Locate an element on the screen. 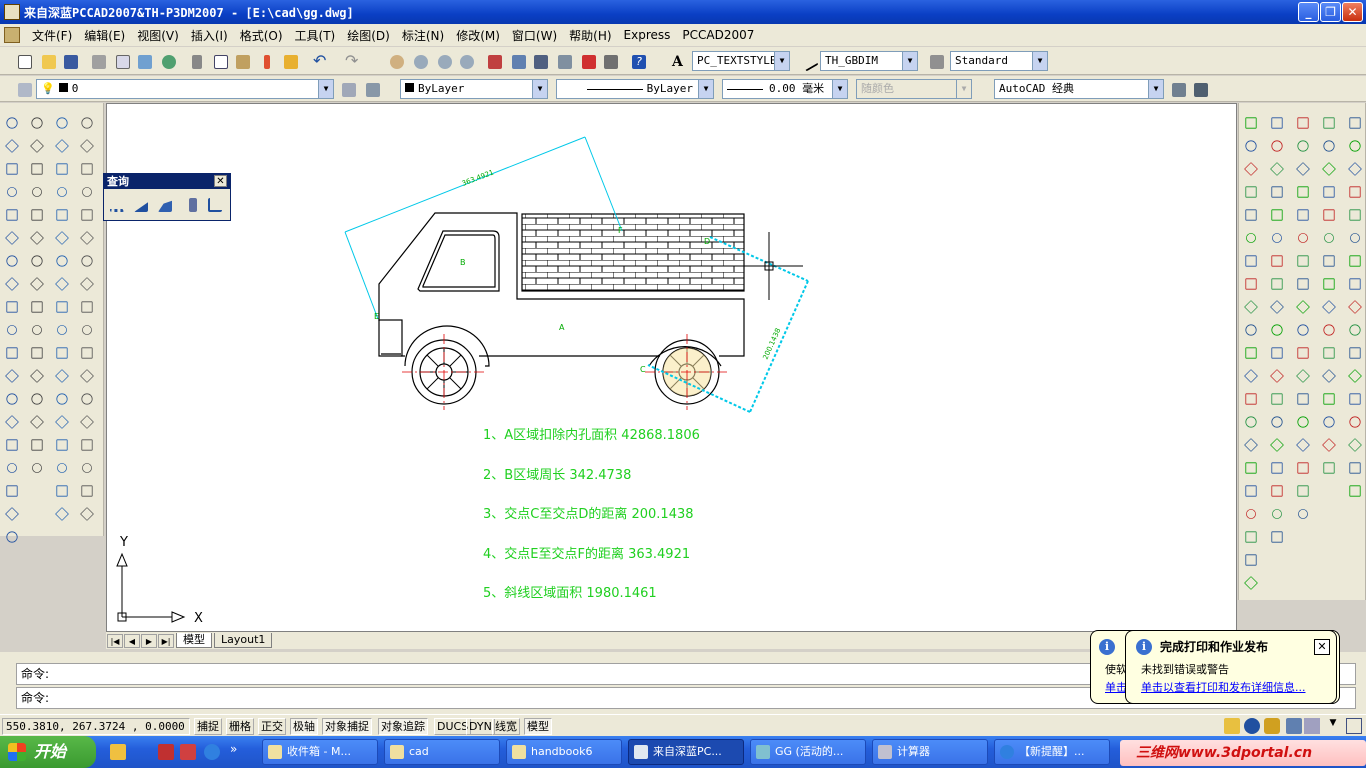 The width and height of the screenshot is (1366, 768). markup-icon is located at coordinates (588, 61).